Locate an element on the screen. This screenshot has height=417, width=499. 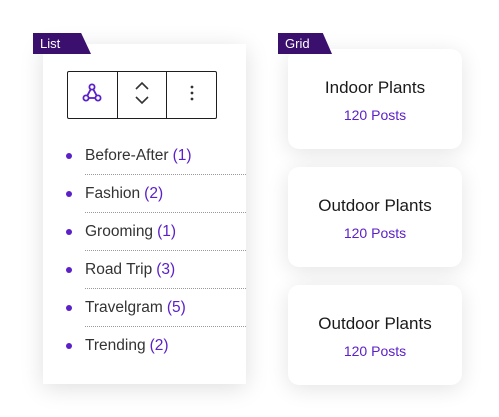
block-toolbar is located at coordinates (142, 95).